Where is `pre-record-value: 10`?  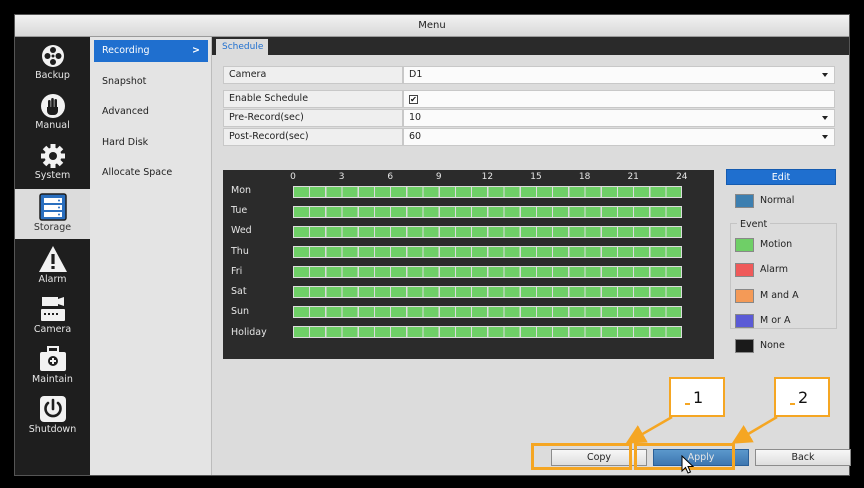 pre-record-value: 10 is located at coordinates (415, 117).